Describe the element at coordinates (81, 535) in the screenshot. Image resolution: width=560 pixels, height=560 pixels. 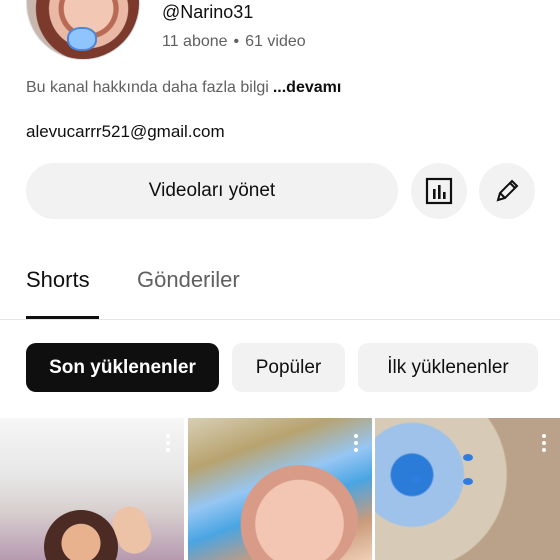
I see `thumbnail-person` at that location.